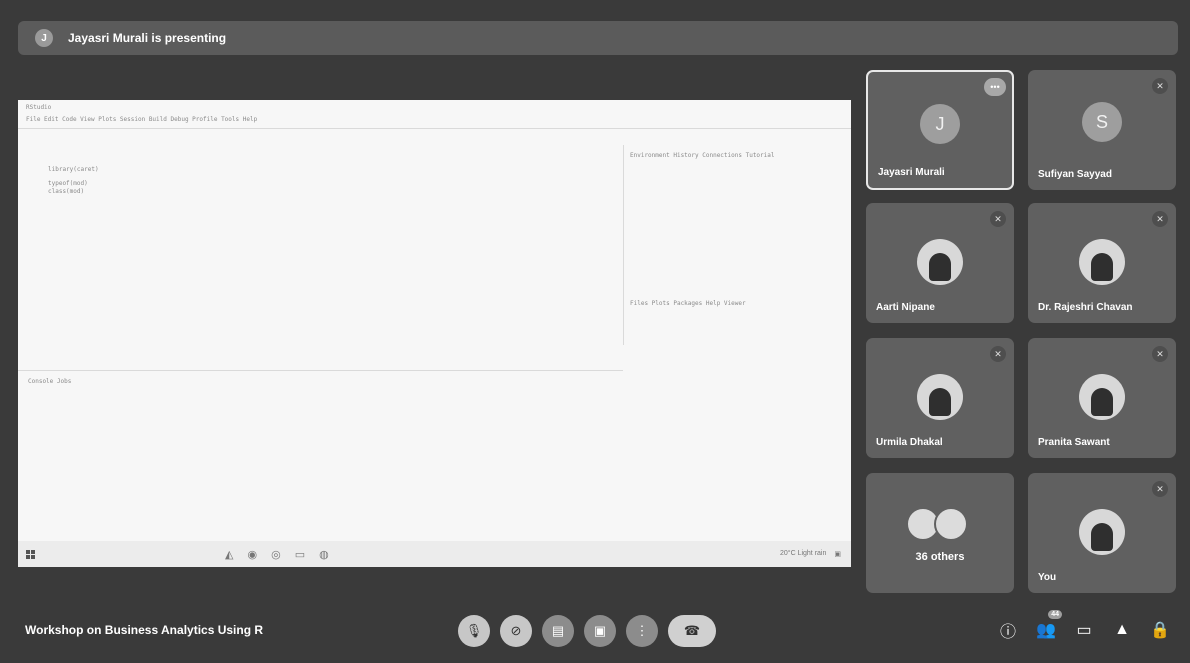  Describe the element at coordinates (1122, 630) in the screenshot. I see `activities-icon: ▲` at that location.